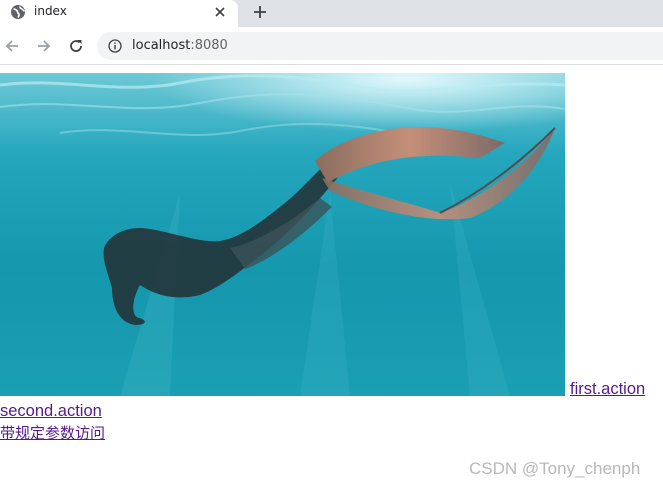 This screenshot has height=489, width=663. Describe the element at coordinates (220, 12) in the screenshot. I see `close-icon` at that location.